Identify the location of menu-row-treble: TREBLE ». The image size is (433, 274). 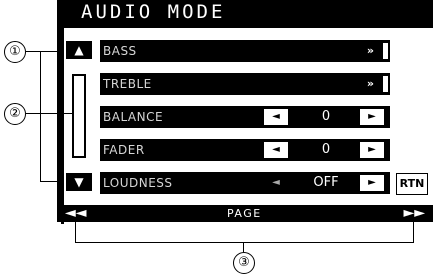
(245, 84).